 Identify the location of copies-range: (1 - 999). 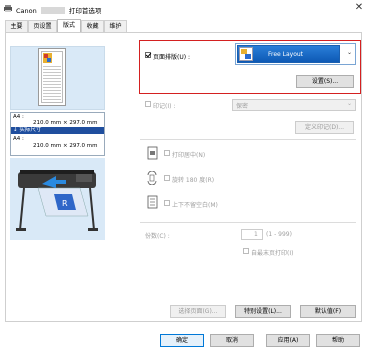
(279, 234).